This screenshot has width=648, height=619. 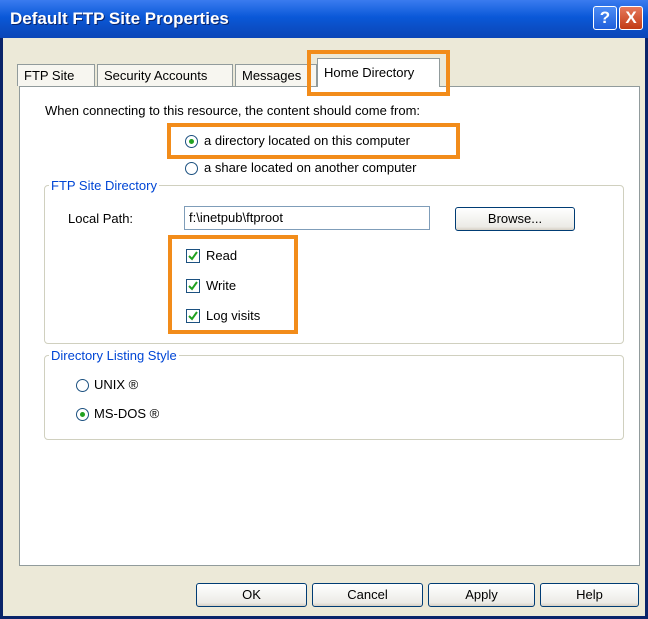 What do you see at coordinates (126, 413) in the screenshot?
I see `ms-dos-radio-label: MS-DOS ®` at bounding box center [126, 413].